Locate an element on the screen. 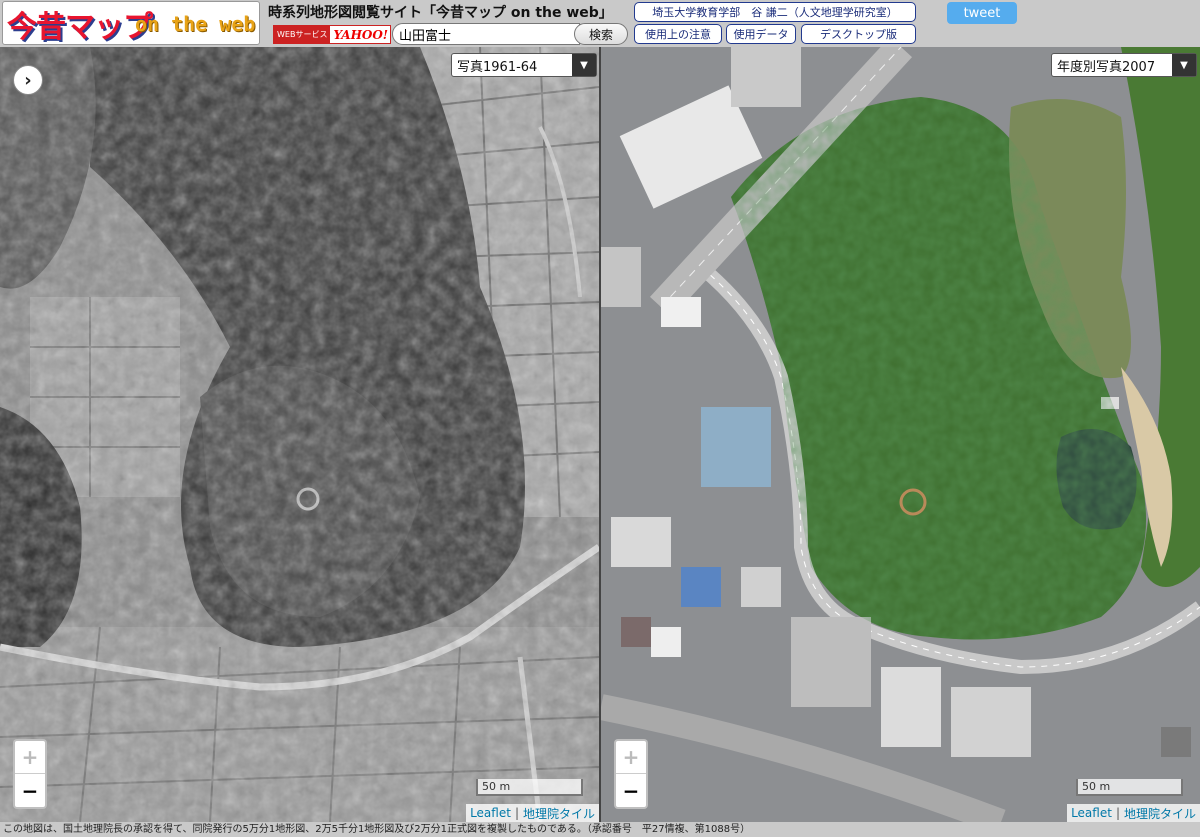 This screenshot has width=1200, height=837. right-zoom-control: + − is located at coordinates (631, 774).